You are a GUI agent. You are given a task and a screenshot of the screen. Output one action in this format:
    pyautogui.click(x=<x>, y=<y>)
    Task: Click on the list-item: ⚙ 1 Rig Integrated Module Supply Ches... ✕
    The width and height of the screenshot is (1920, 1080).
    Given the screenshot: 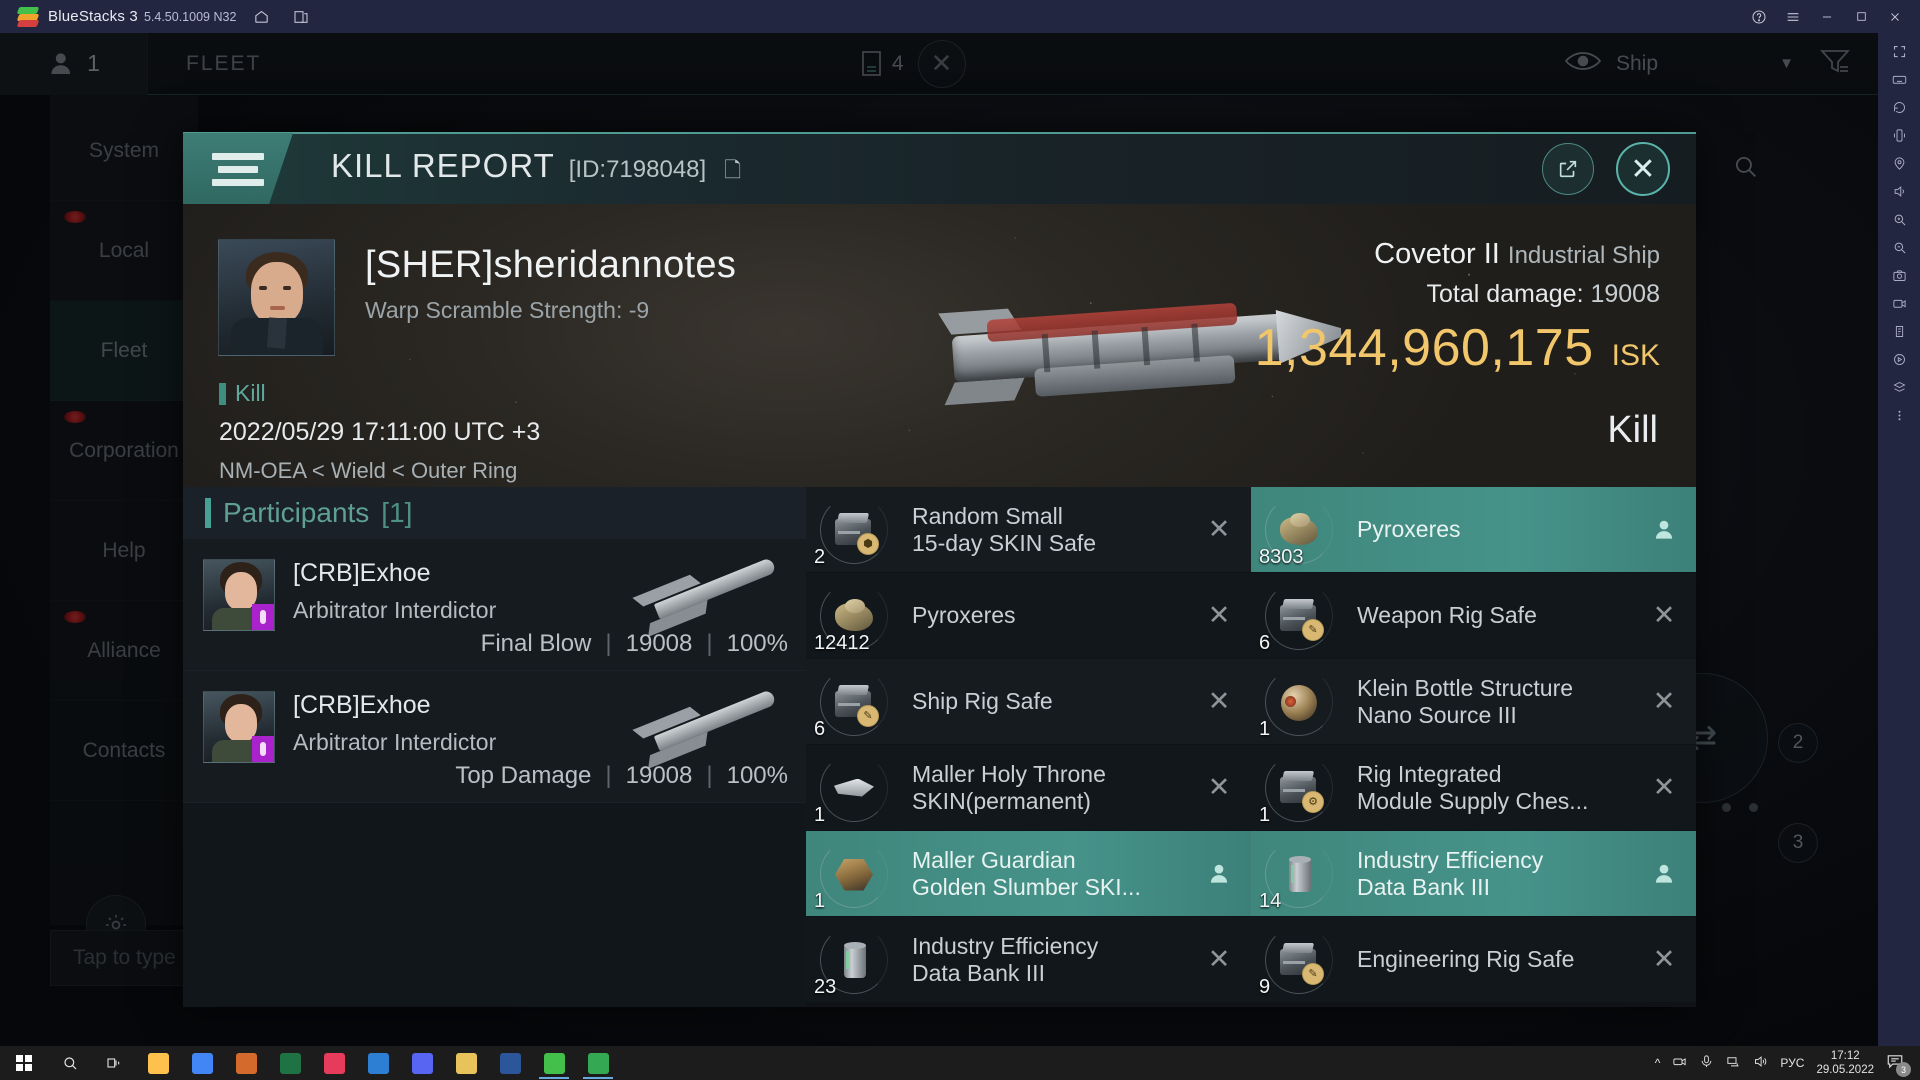 What is the action you would take?
    pyautogui.click(x=1473, y=788)
    